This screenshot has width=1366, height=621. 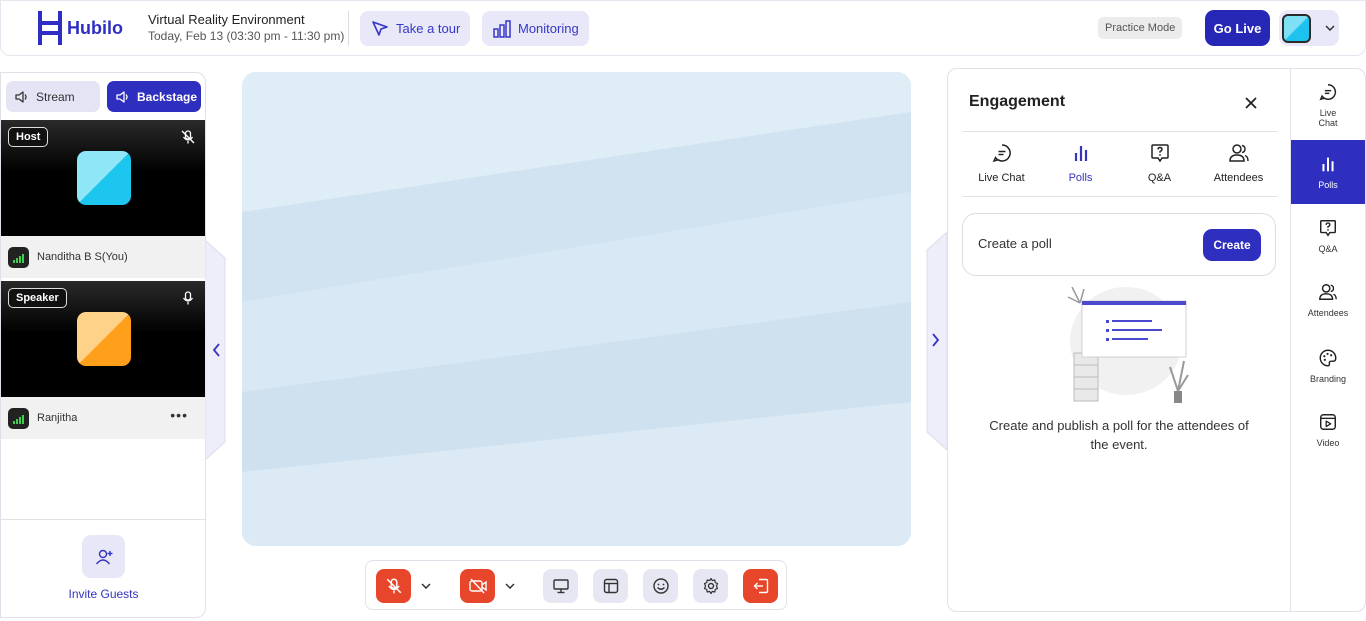 I want to click on poll-illustration, so click(x=1128, y=344).